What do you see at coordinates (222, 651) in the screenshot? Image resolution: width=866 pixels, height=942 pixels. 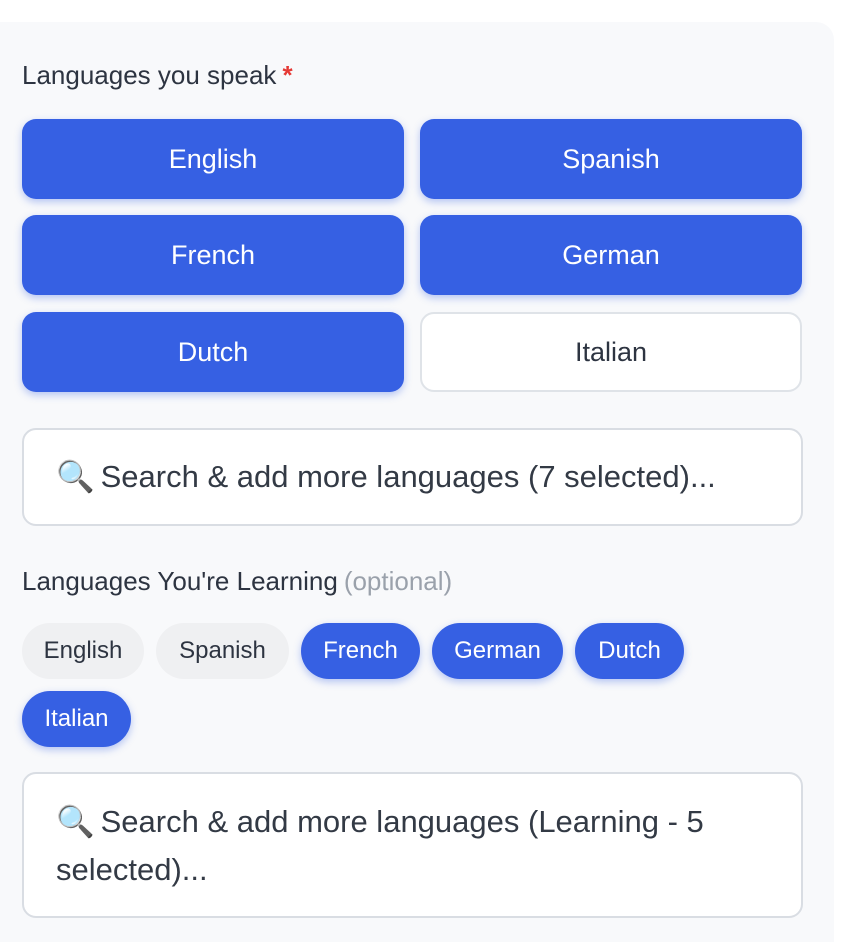 I see `learning-chip-spanish: Spanish` at bounding box center [222, 651].